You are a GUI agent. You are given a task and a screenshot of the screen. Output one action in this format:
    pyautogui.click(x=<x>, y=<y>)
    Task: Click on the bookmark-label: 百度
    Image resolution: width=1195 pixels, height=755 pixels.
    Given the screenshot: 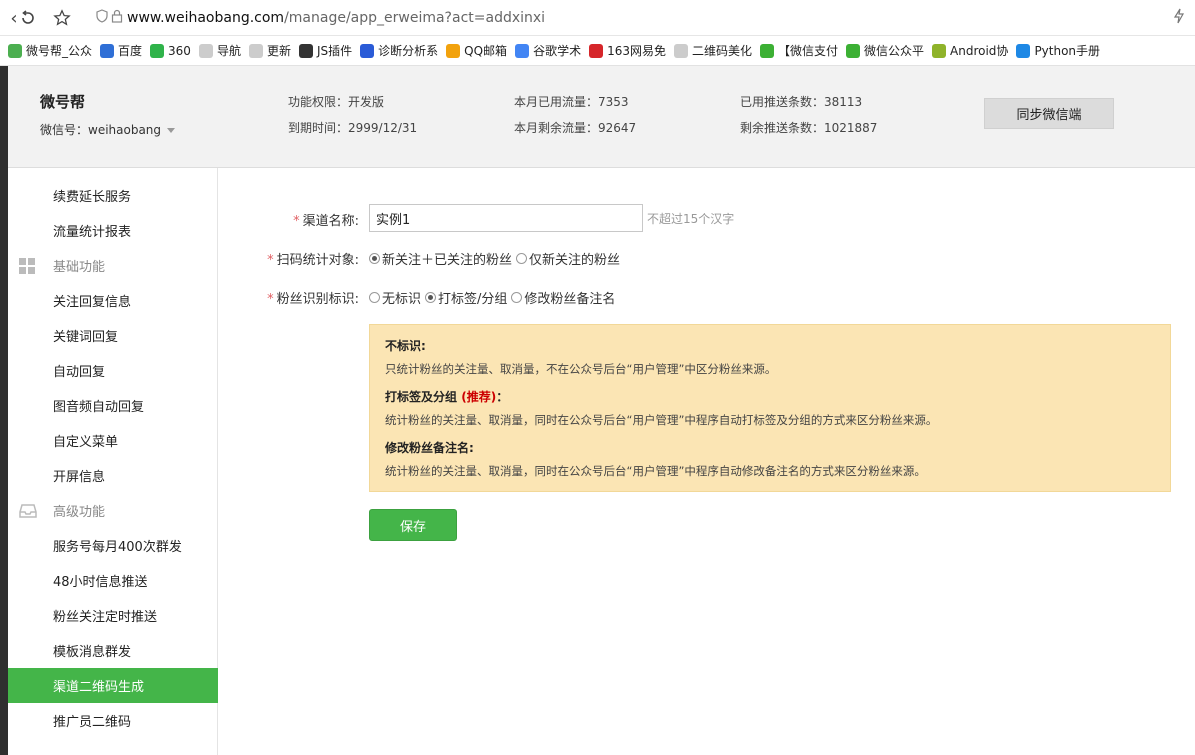 What is the action you would take?
    pyautogui.click(x=130, y=51)
    